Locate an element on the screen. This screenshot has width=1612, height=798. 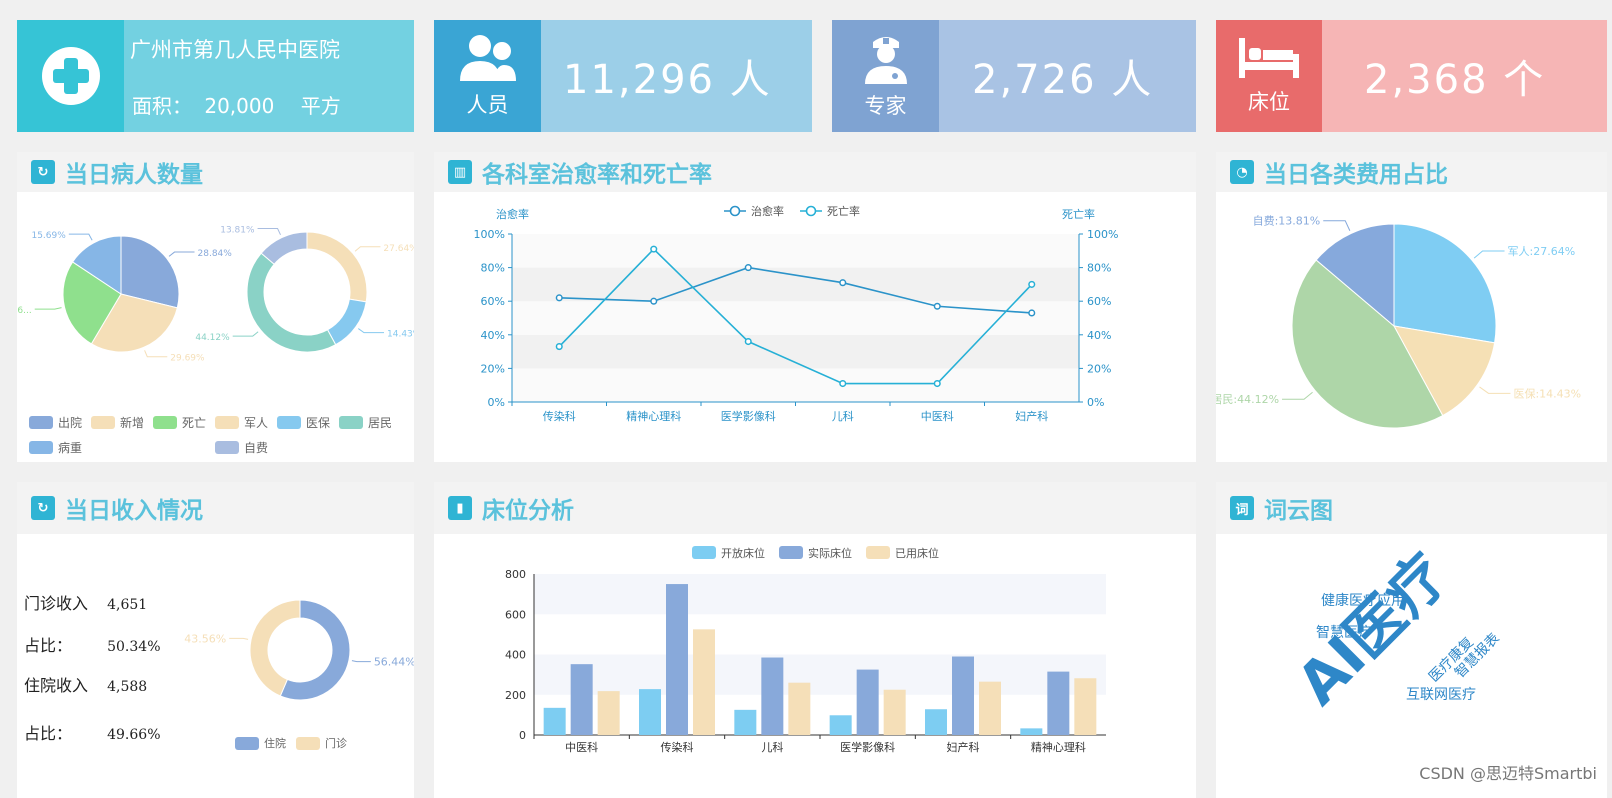
legend-item-住院: 住院 is located at coordinates (260, 743).